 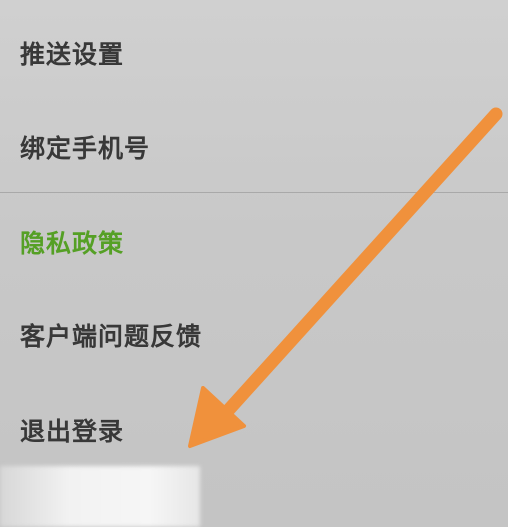 What do you see at coordinates (72, 55) in the screenshot?
I see `menu-item-push-settings: 推送设置` at bounding box center [72, 55].